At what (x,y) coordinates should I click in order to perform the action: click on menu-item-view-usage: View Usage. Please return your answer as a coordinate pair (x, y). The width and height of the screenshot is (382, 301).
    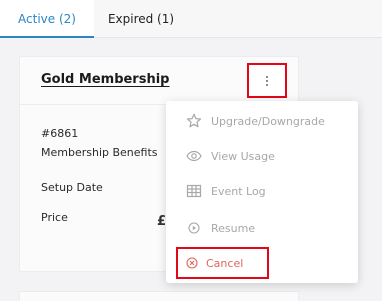
    Looking at the image, I should click on (262, 156).